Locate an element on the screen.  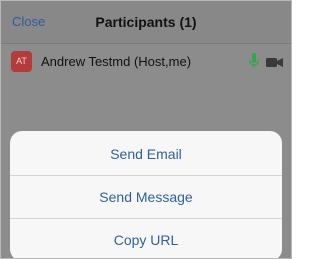
participant-row: AT Andrew Testmd (Host,me) is located at coordinates (146, 61).